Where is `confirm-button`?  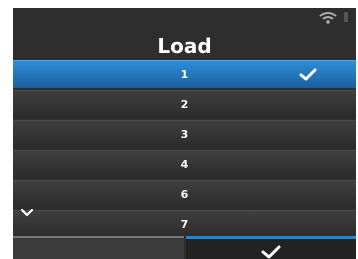 confirm-button is located at coordinates (271, 247).